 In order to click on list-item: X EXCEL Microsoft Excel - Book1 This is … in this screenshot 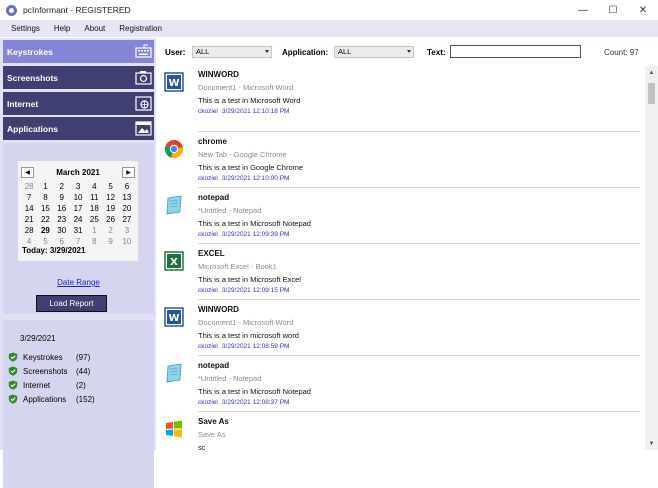, I will do `click(400, 273)`.